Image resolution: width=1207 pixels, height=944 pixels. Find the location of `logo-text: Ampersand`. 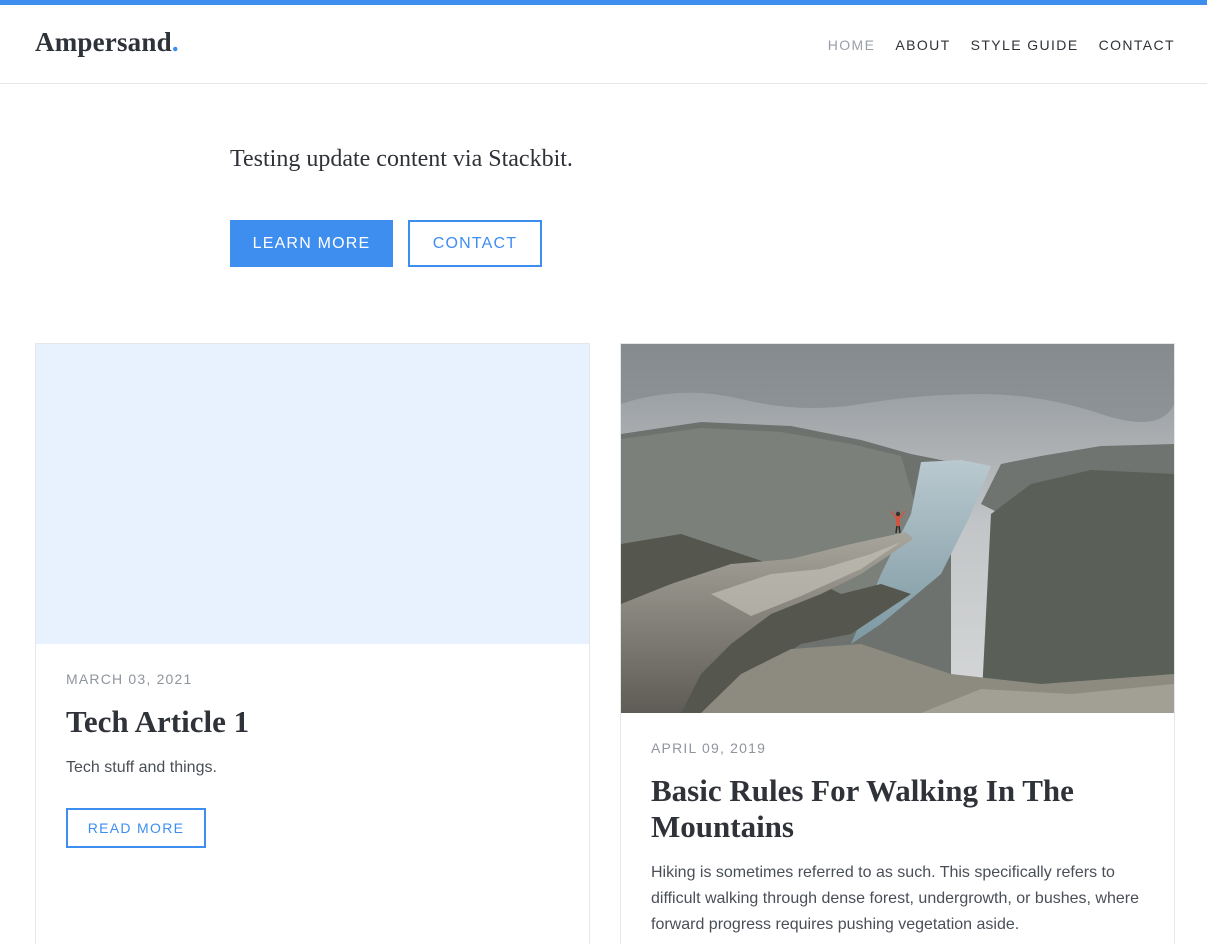

logo-text: Ampersand is located at coordinates (103, 42).